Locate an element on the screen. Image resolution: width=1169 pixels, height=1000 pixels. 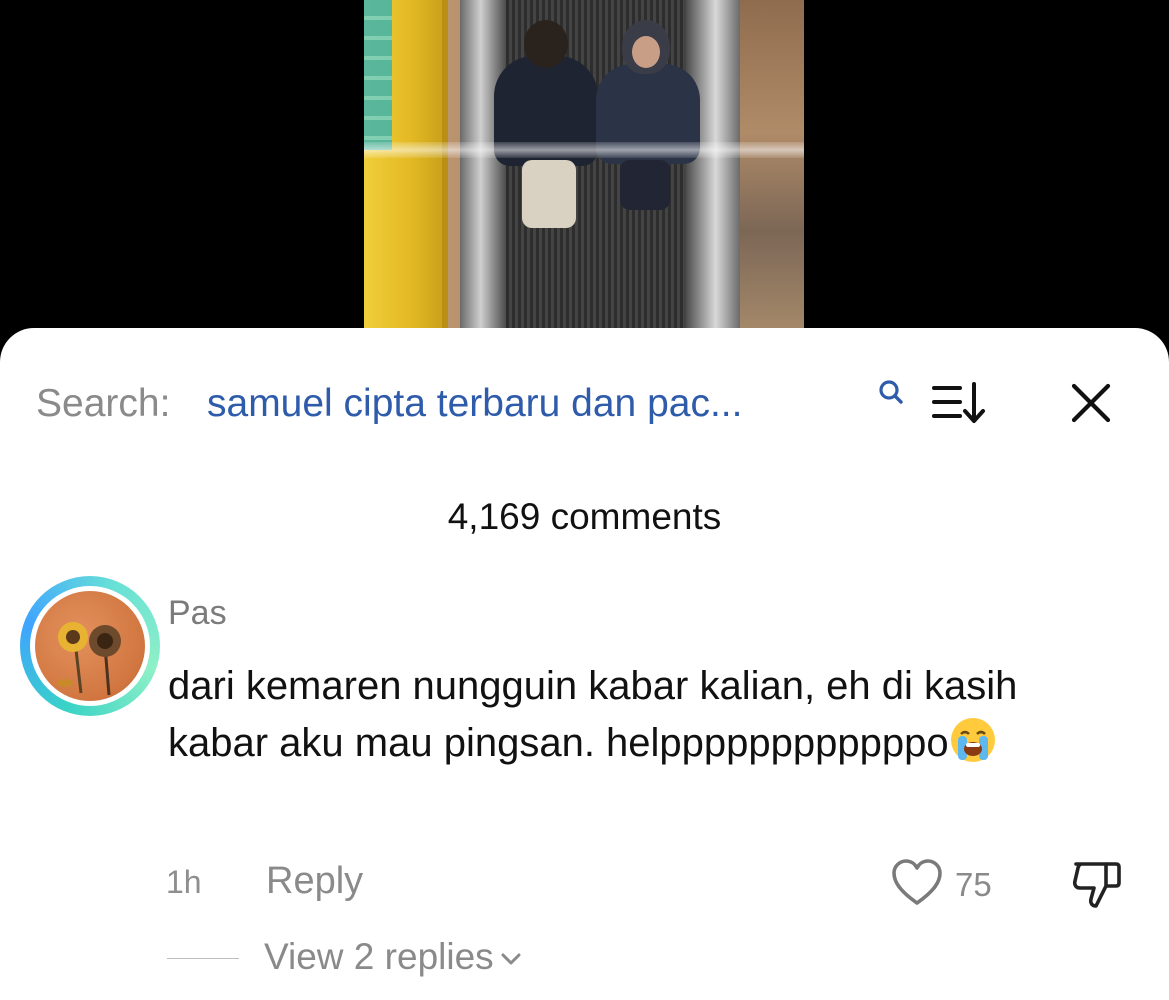
search-icon is located at coordinates (891, 393).